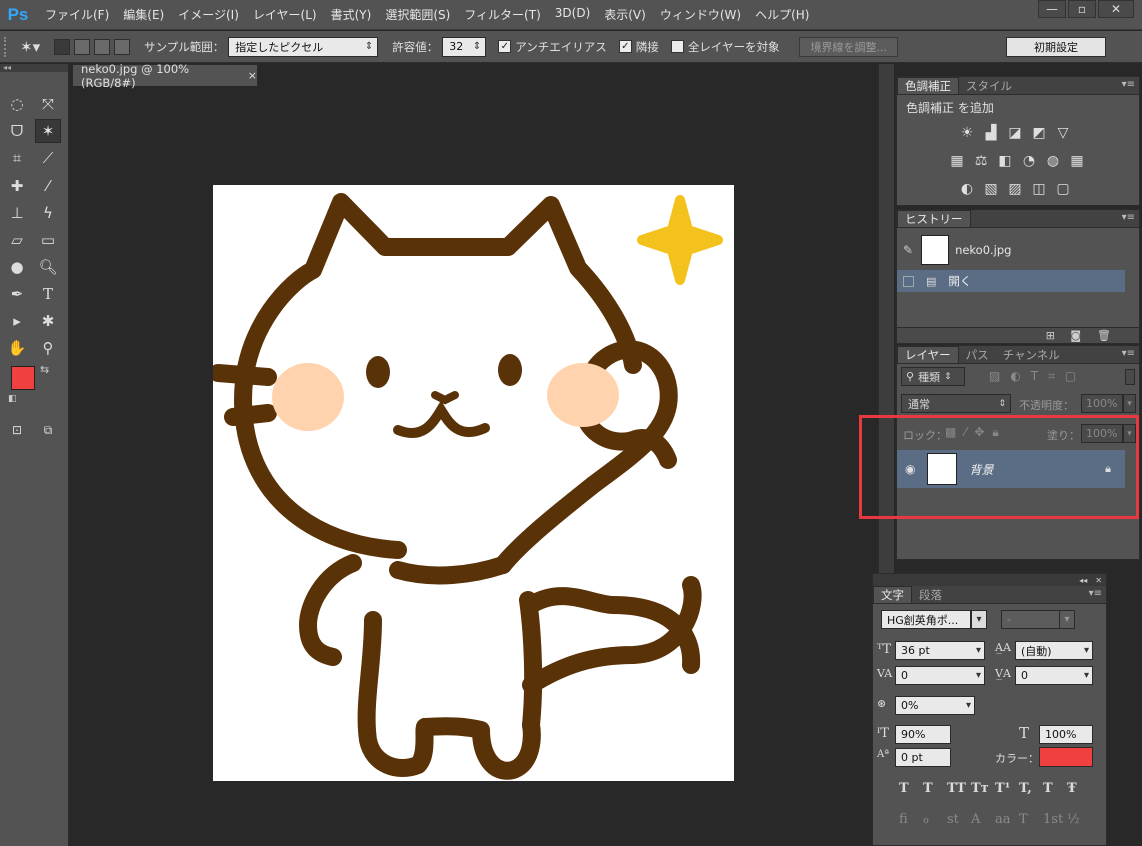  I want to click on clone-stamp-tool-icon: ⊥, so click(17, 213).